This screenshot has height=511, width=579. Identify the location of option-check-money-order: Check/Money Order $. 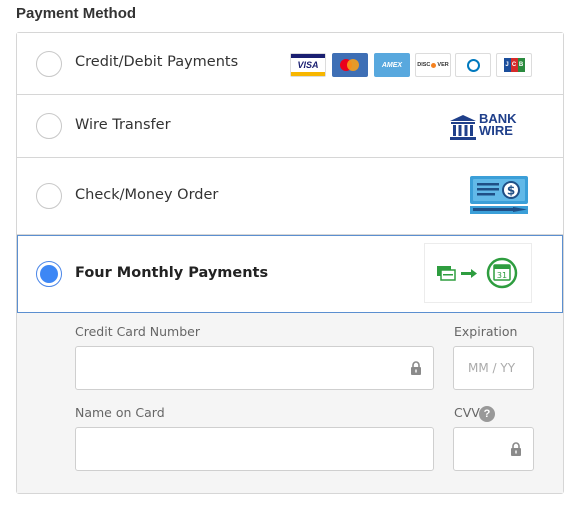
(290, 196).